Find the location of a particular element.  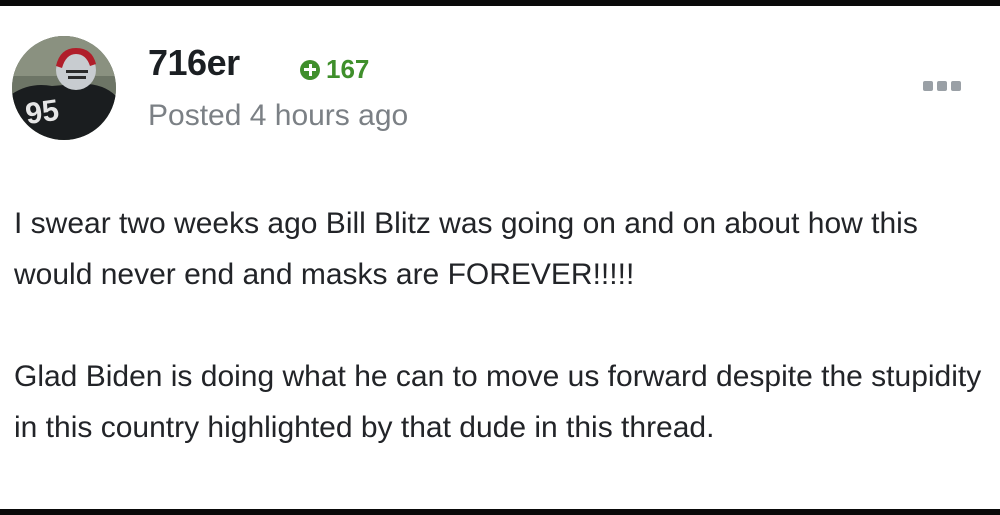

svg-text: 95 is located at coordinates (42, 112).